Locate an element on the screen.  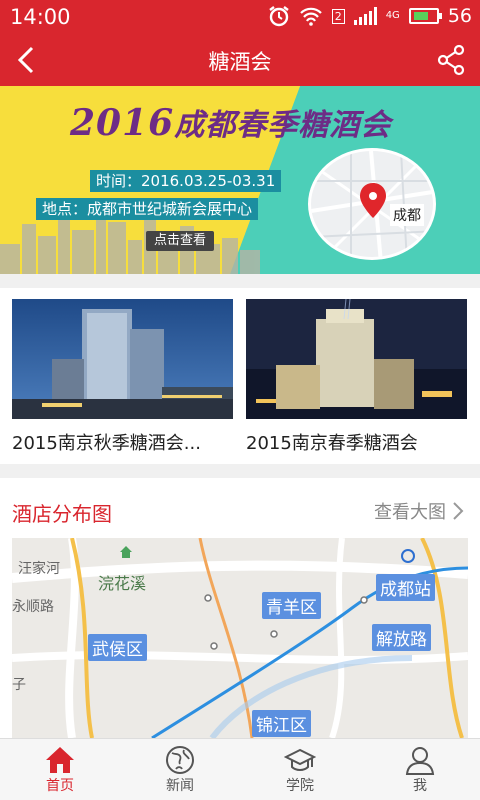
status-icons: 2 4G 56 is located at coordinates (370, 16).